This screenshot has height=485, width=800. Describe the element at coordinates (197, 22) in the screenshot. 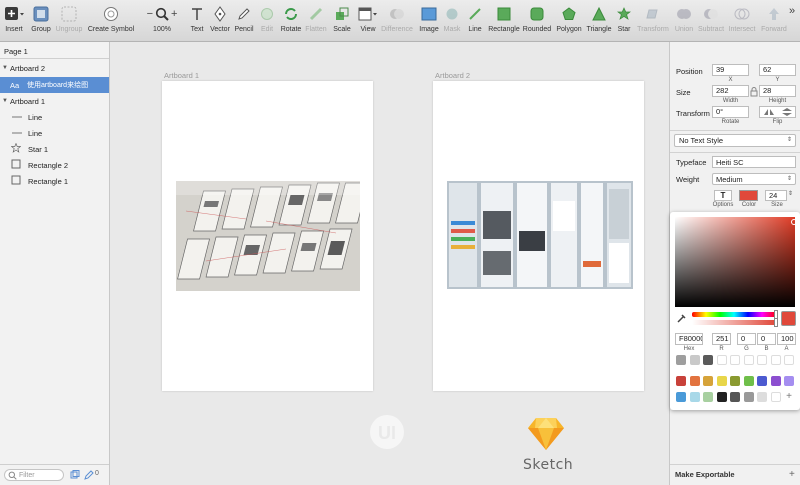

I see `text-tool-button: Text` at that location.